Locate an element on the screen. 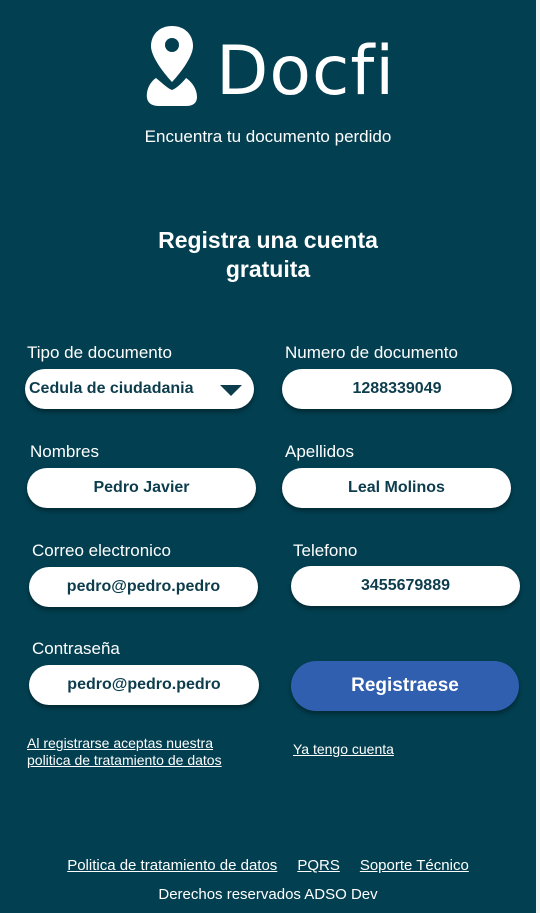 The width and height of the screenshot is (540, 913). page-title-line1: Registra una cuenta is located at coordinates (268, 240).